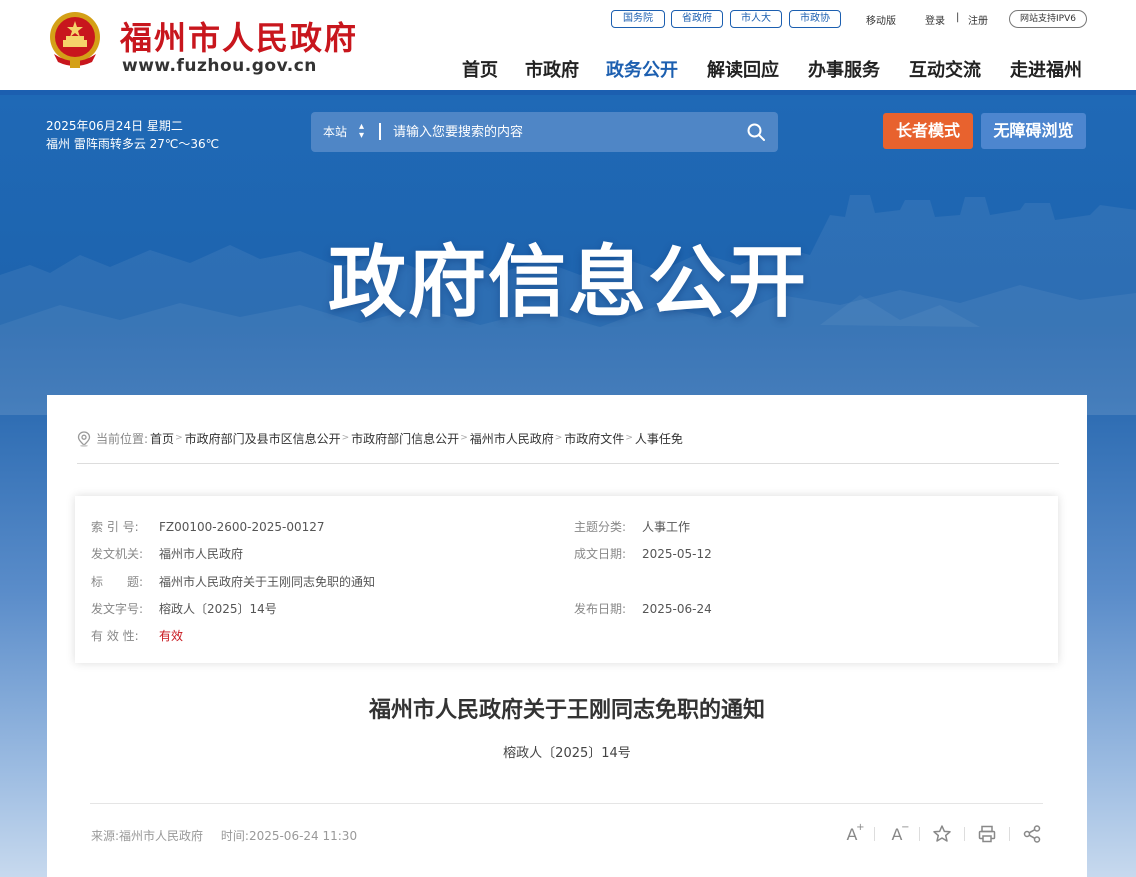  What do you see at coordinates (234, 836) in the screenshot?
I see `time-label: 时间:` at bounding box center [234, 836].